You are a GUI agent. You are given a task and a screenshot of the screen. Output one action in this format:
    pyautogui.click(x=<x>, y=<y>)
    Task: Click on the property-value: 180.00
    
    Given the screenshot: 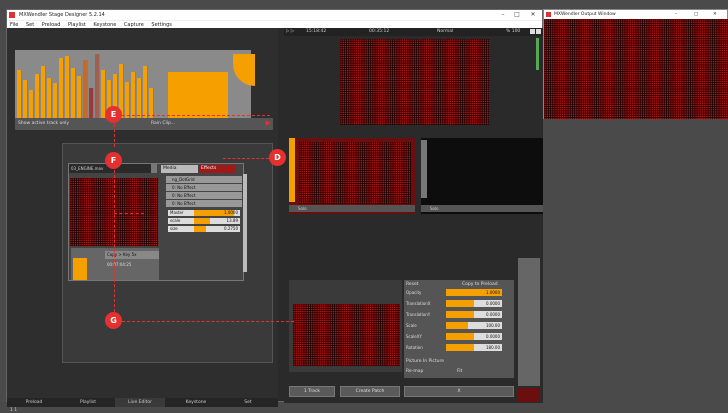 What is the action you would take?
    pyautogui.click(x=493, y=347)
    